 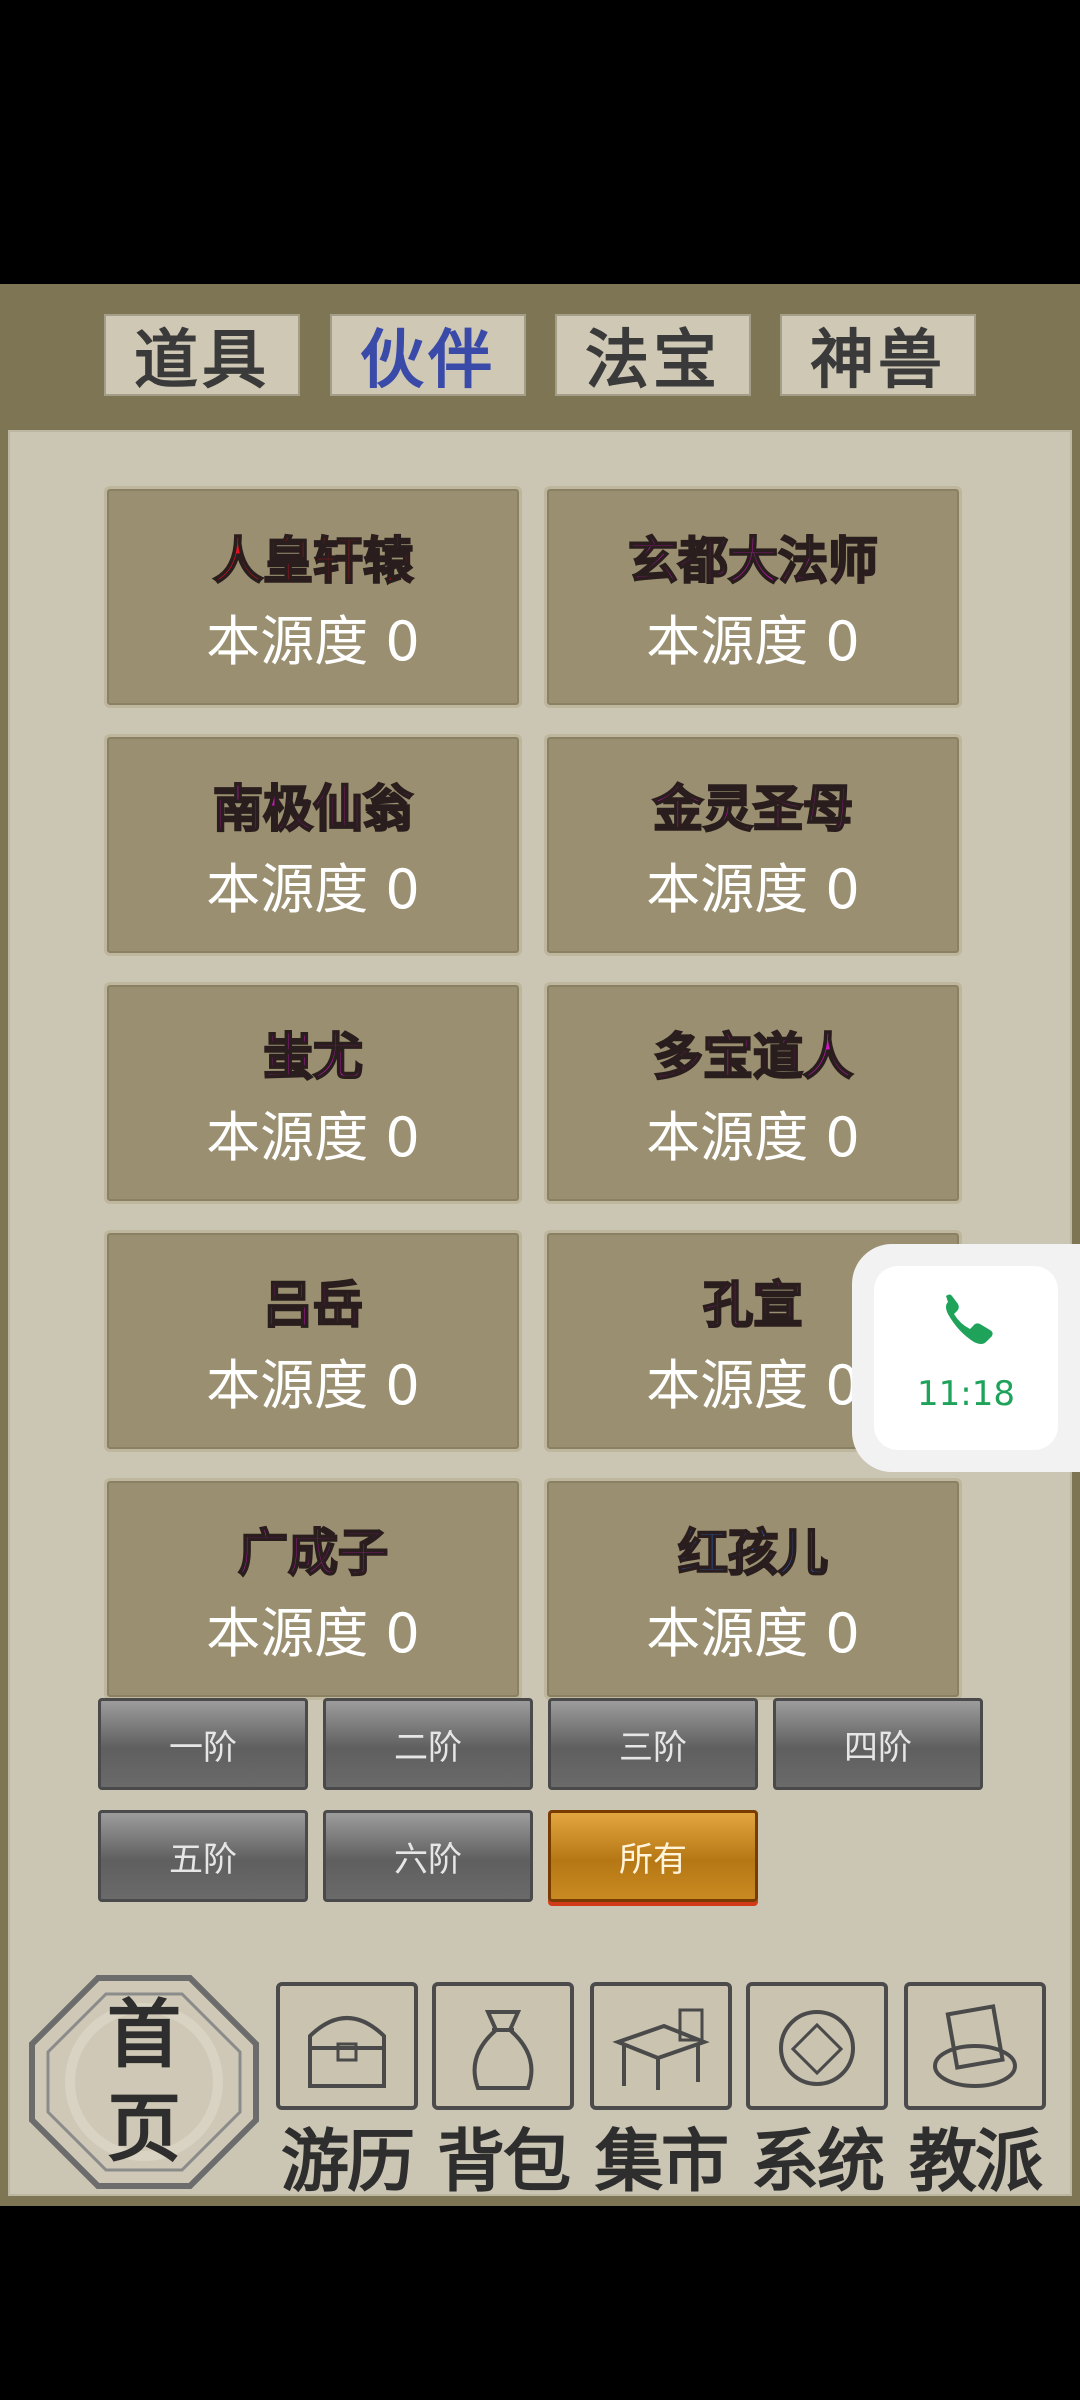 What do you see at coordinates (313, 597) in the screenshot?
I see `partner-card: 人皇轩辕 本源度 0` at bounding box center [313, 597].